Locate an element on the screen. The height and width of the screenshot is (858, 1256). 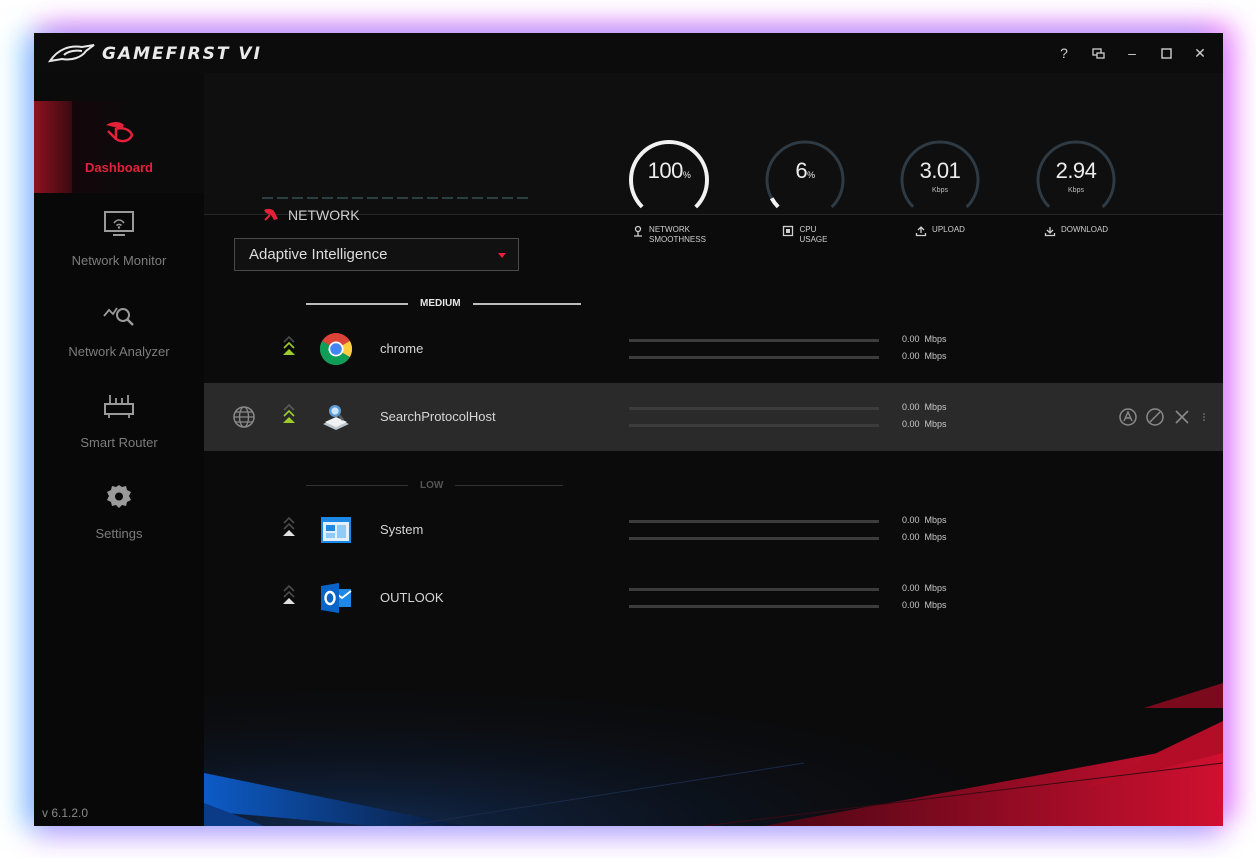
app-title: GAMEFIRST VI is located at coordinates (182, 54).